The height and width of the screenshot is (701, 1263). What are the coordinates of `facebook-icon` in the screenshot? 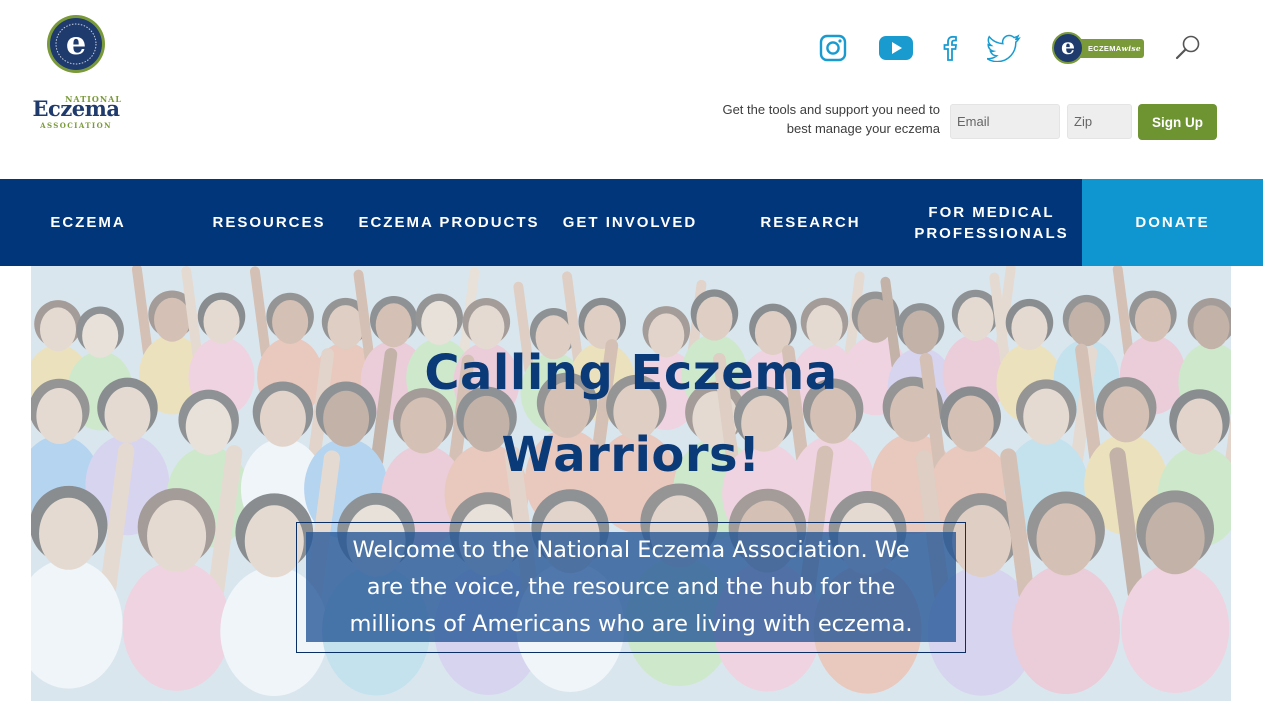 It's located at (950, 48).